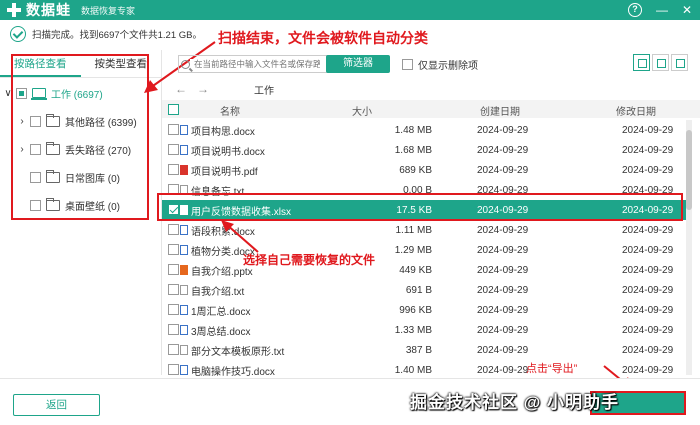 The height and width of the screenshot is (425, 700). Describe the element at coordinates (430, 89) in the screenshot. I see `path-bar: ← → 工作` at that location.